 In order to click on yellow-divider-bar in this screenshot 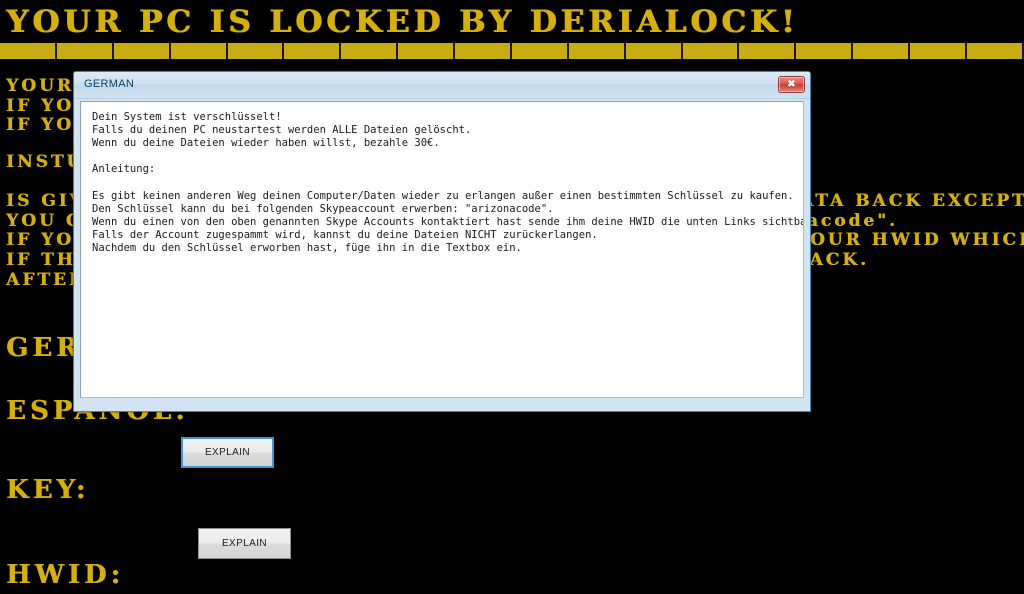, I will do `click(512, 51)`.